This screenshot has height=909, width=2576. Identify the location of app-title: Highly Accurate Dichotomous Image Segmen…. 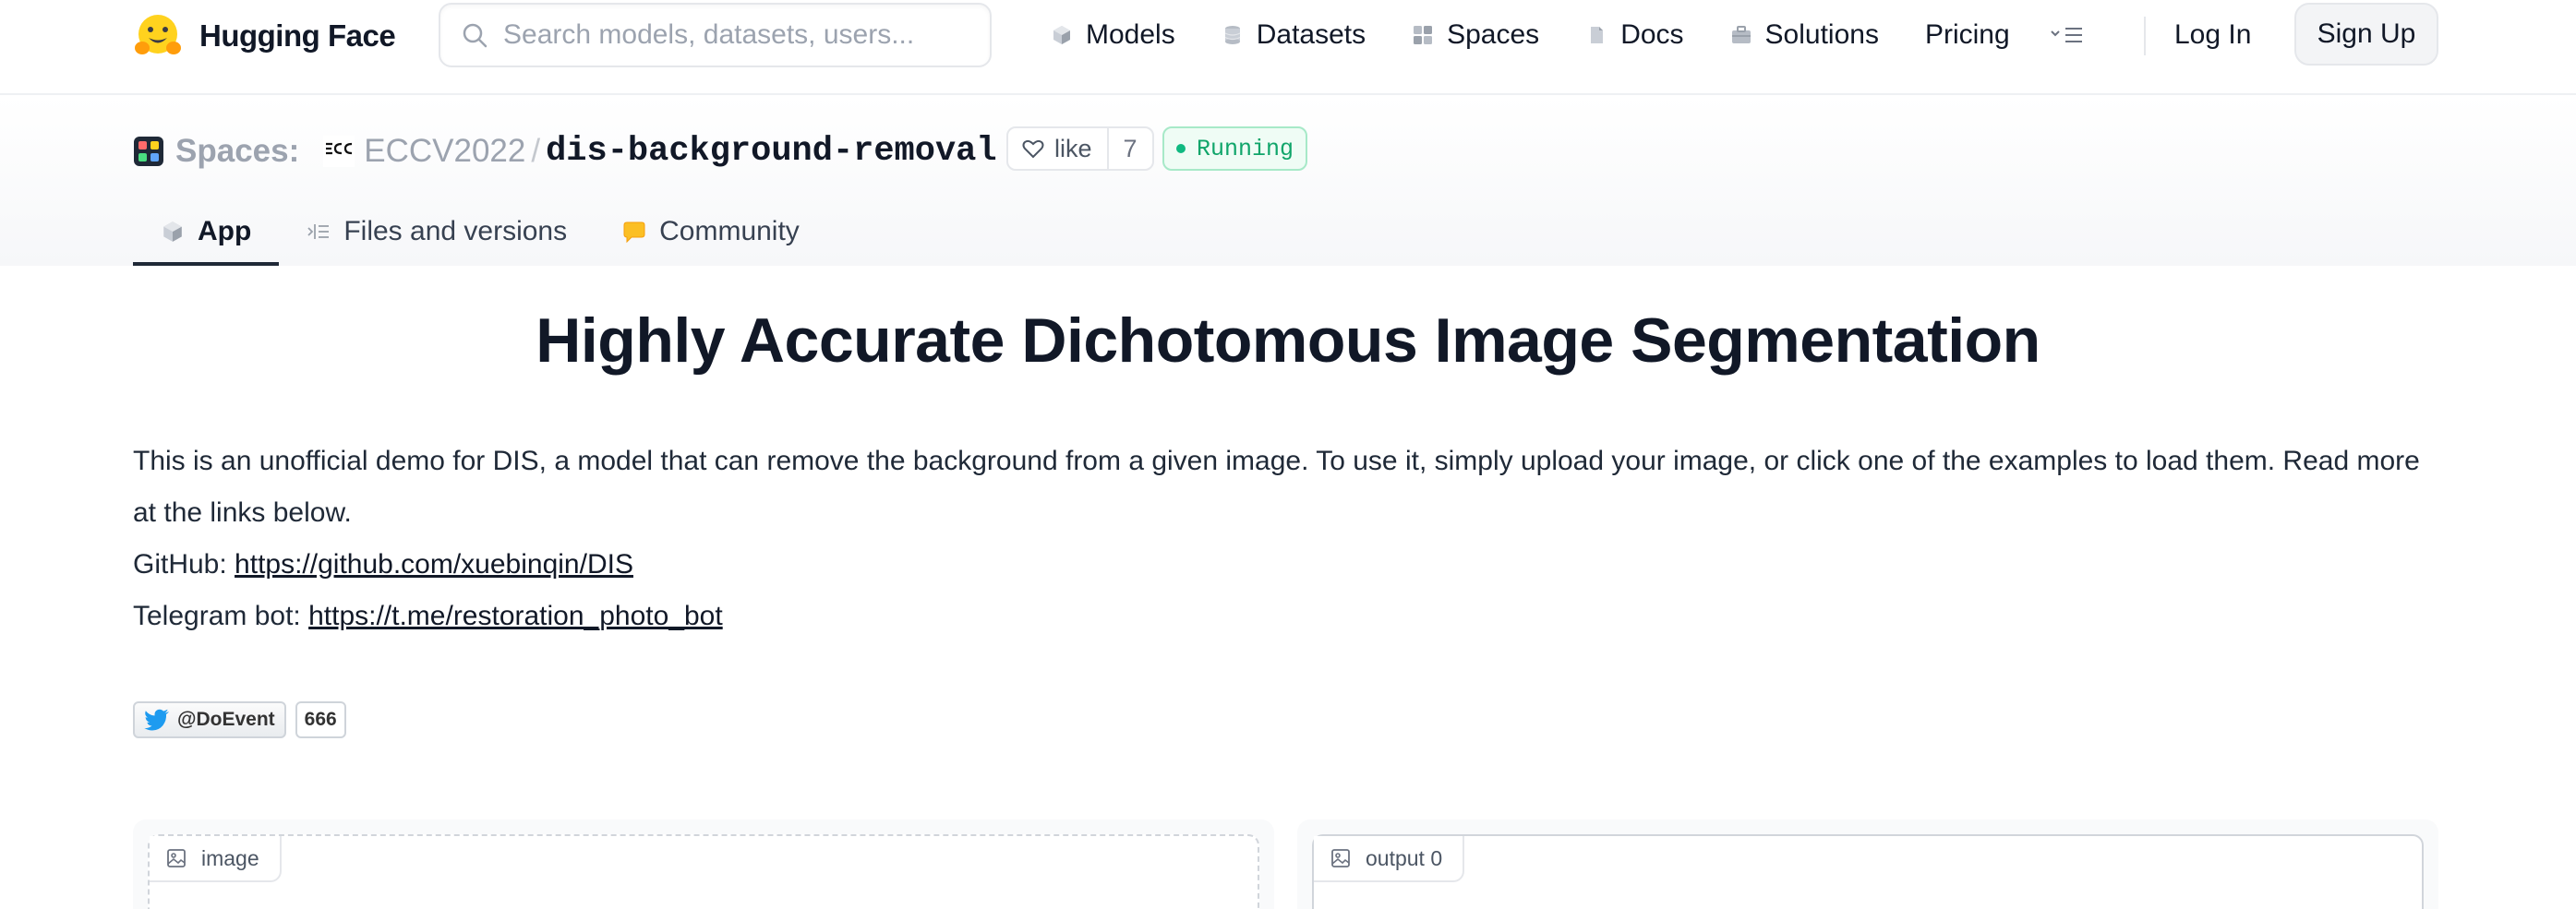
(1288, 340).